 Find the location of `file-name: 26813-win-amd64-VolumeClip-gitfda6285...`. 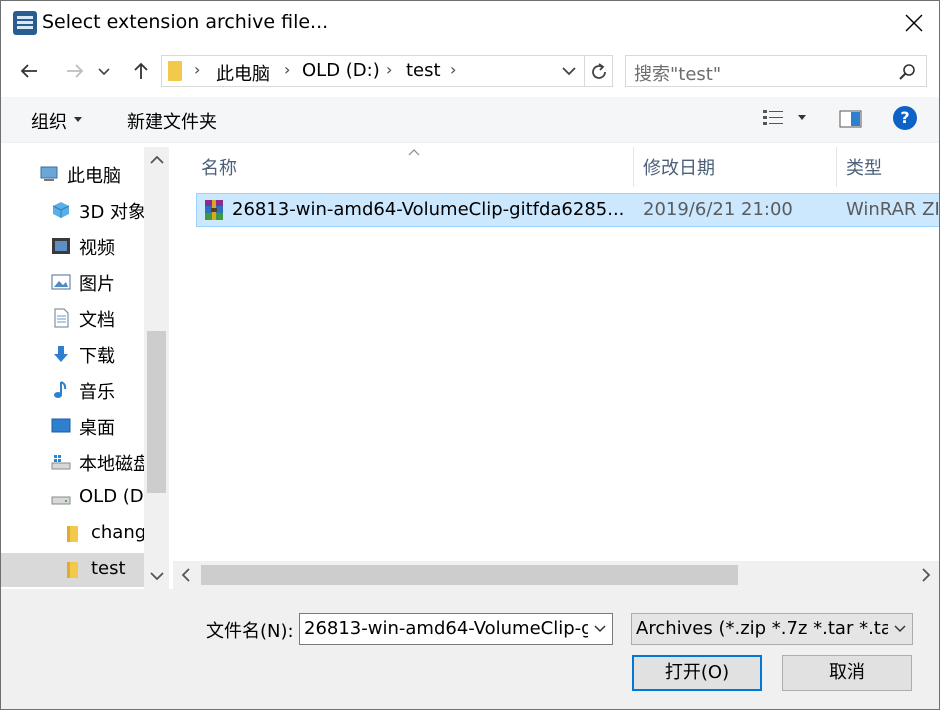

file-name: 26813-win-amd64-VolumeClip-gitfda6285... is located at coordinates (428, 209).